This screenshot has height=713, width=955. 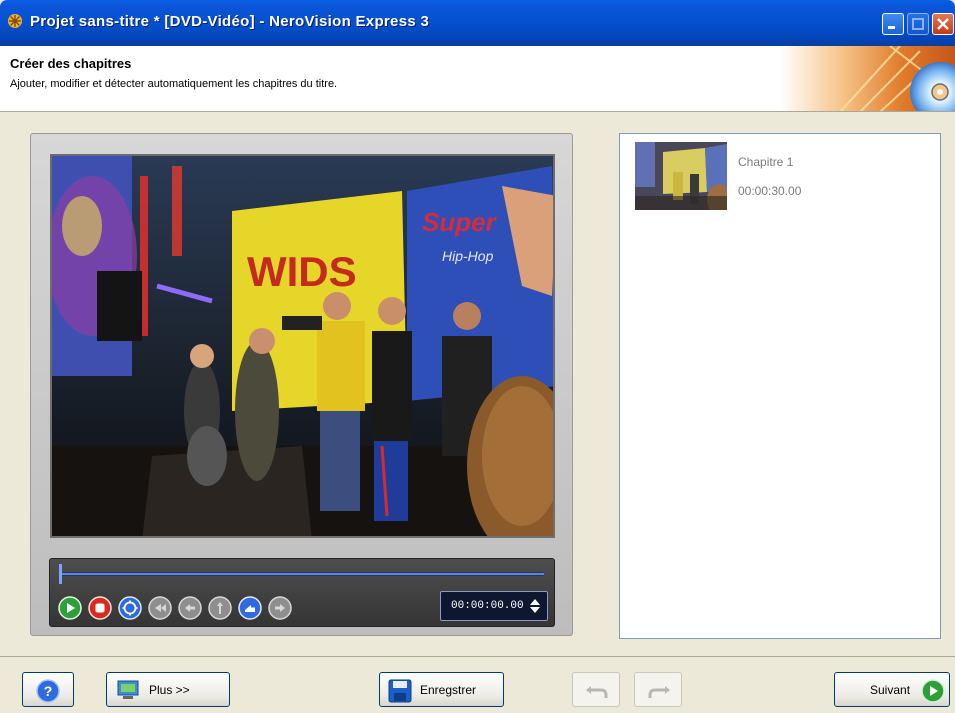 I want to click on minimize-button, so click(x=893, y=24).